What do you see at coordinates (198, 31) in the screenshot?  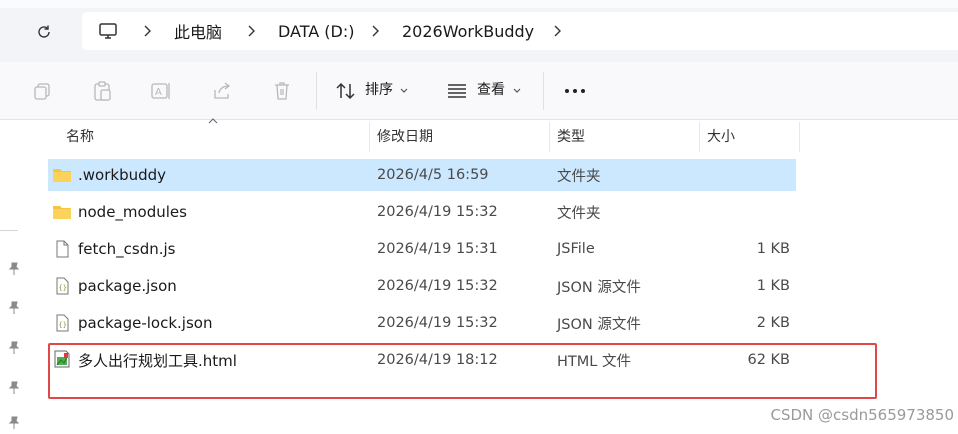 I see `breadcrumb-item: 此电脑` at bounding box center [198, 31].